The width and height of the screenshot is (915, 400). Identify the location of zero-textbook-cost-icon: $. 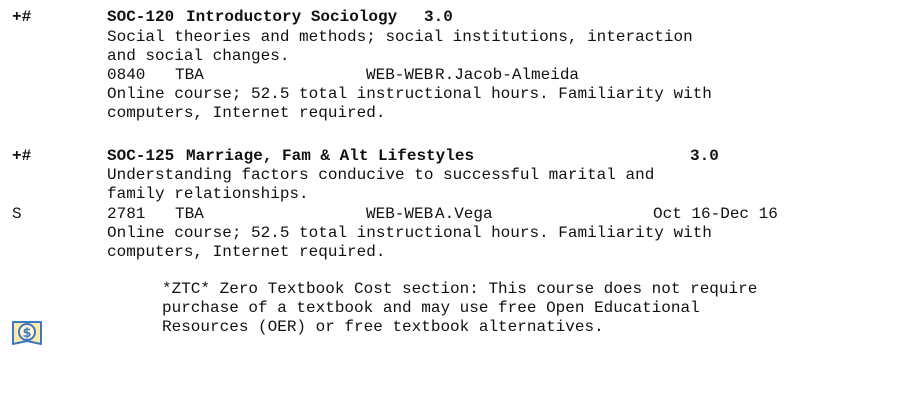
(27, 333).